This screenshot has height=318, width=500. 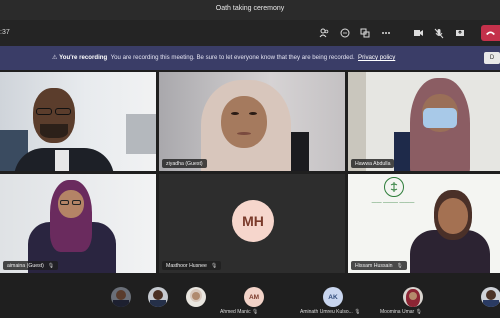 I want to click on strip-photo-moomina, so click(x=413, y=297).